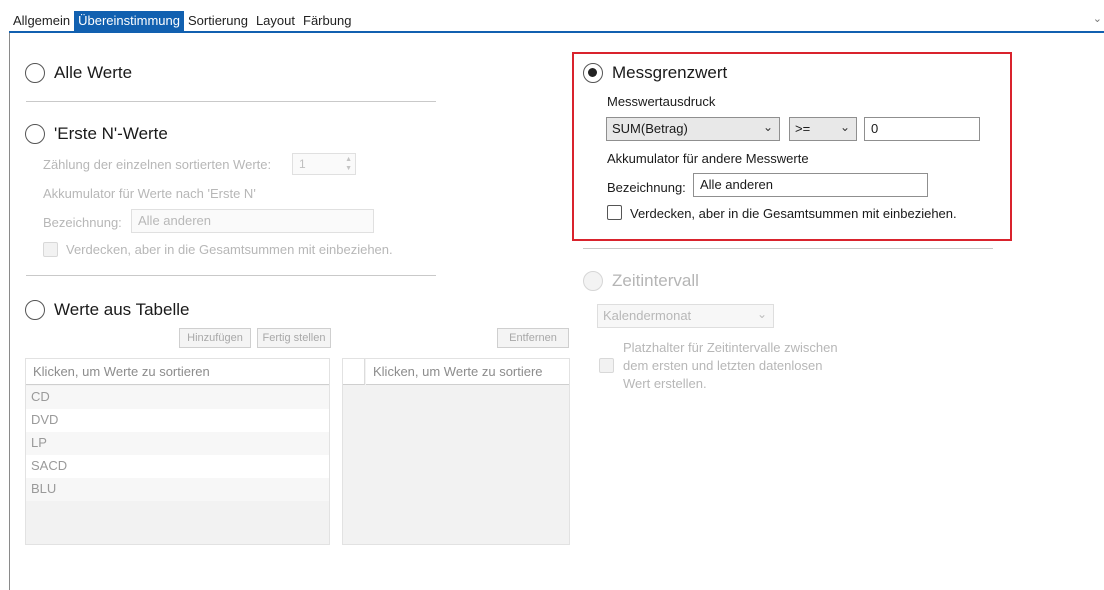  Describe the element at coordinates (275, 21) in the screenshot. I see `tab-layout: Layout` at that location.